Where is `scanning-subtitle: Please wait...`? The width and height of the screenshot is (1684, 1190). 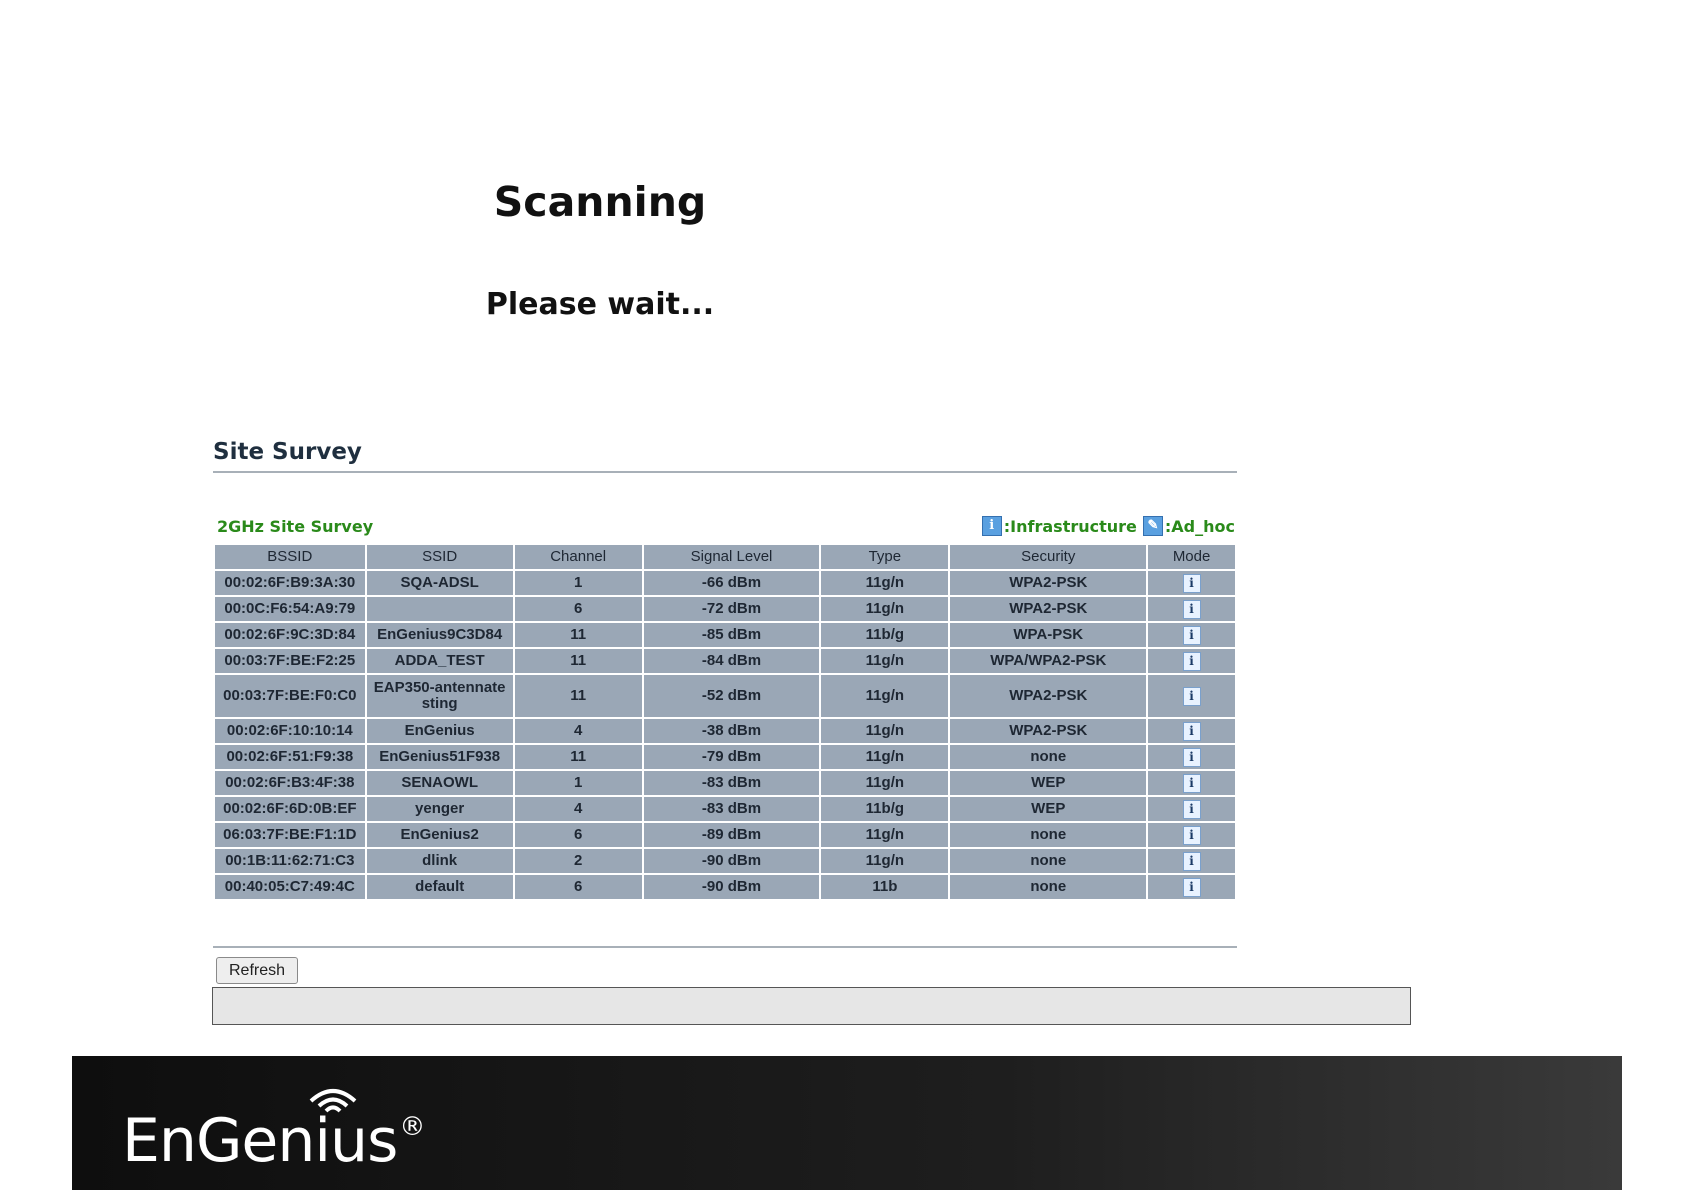
scanning-subtitle: Please wait... is located at coordinates (600, 304).